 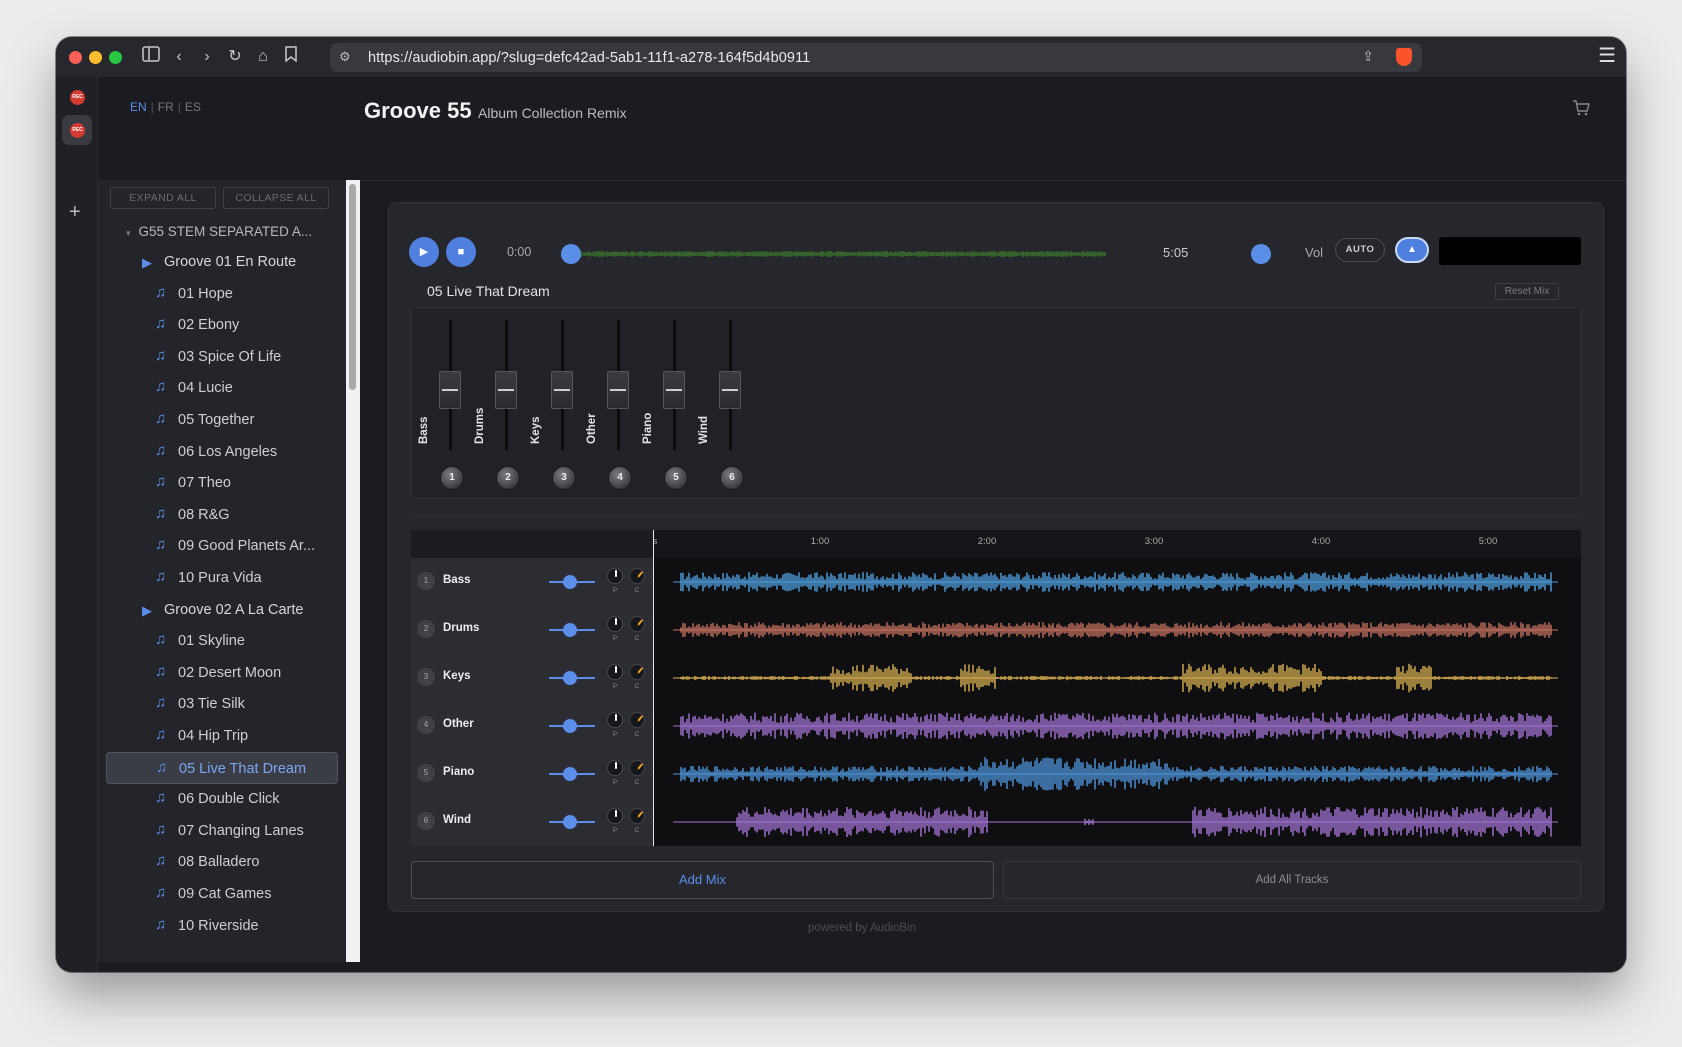 What do you see at coordinates (222, 357) in the screenshot?
I see `track-item: ♫ 03 Spice Of Life` at bounding box center [222, 357].